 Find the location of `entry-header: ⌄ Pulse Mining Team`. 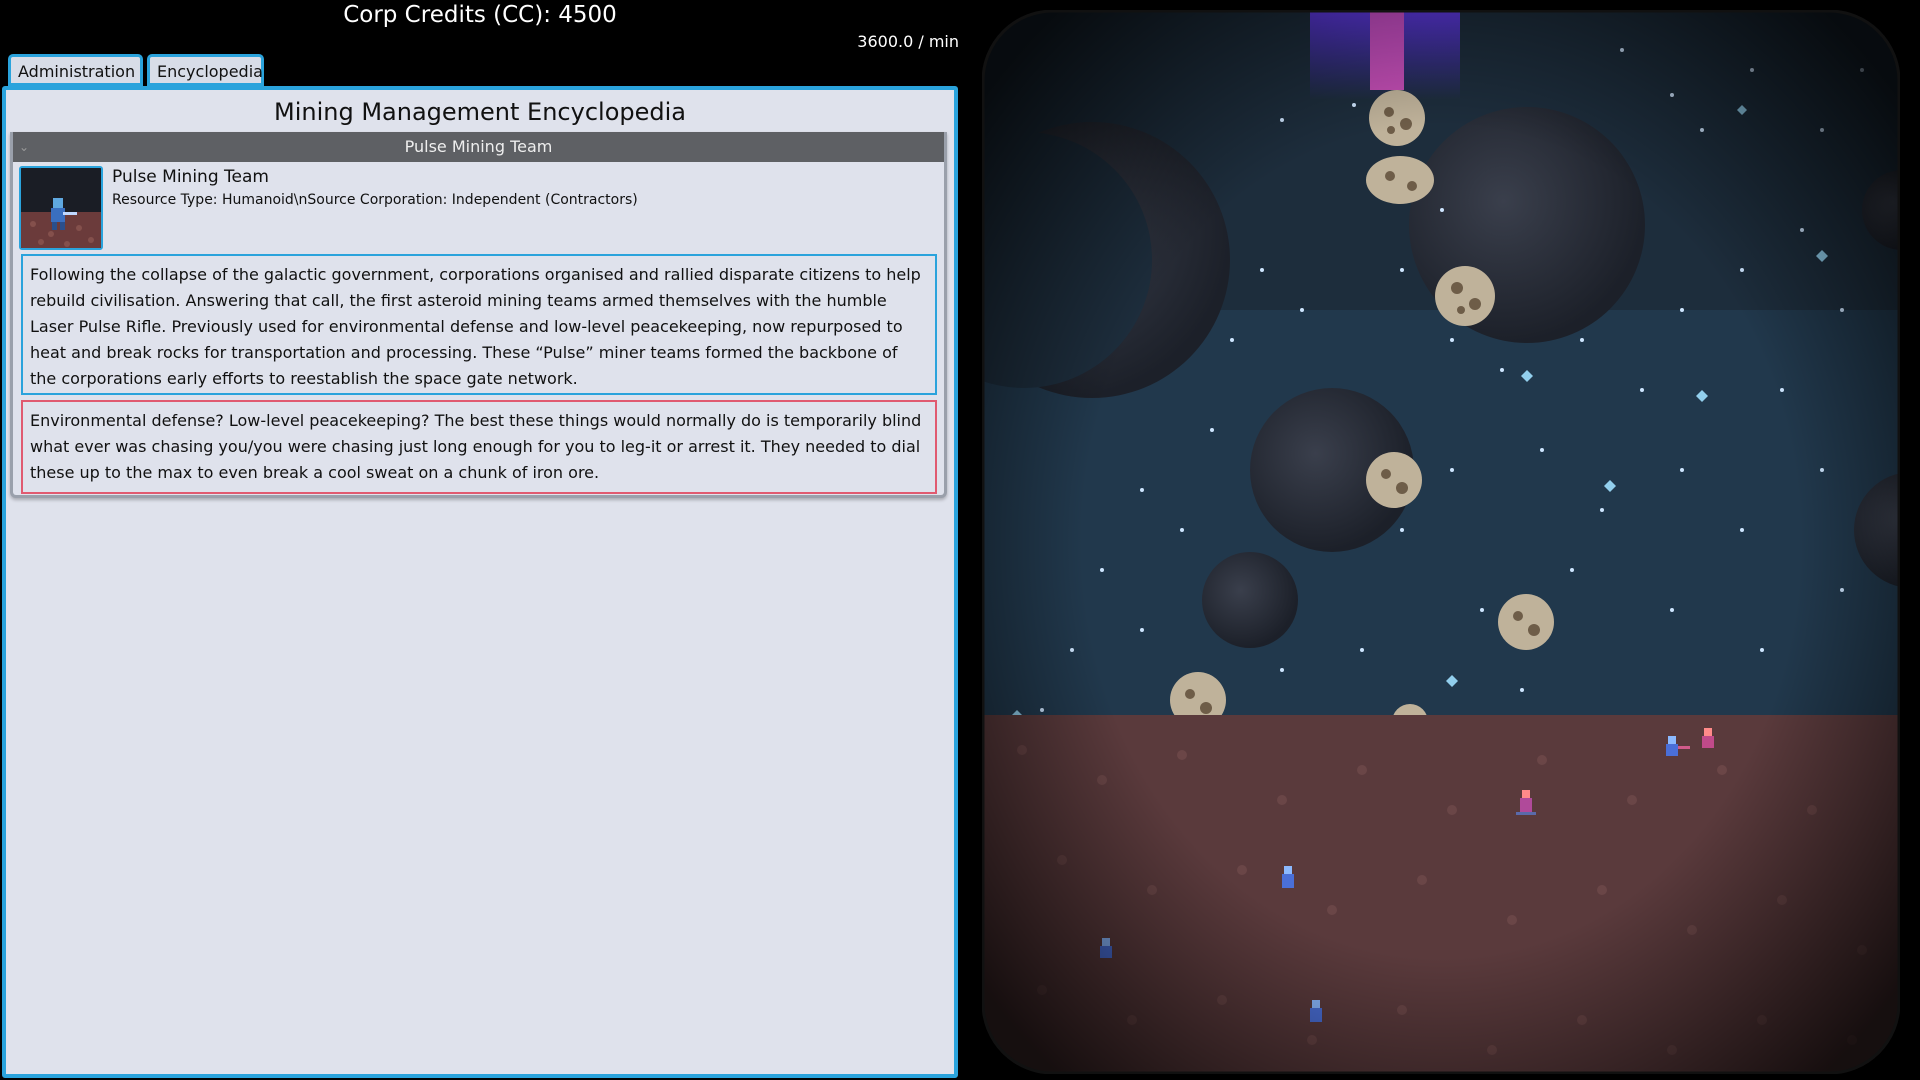

entry-header: ⌄ Pulse Mining Team is located at coordinates (478, 147).